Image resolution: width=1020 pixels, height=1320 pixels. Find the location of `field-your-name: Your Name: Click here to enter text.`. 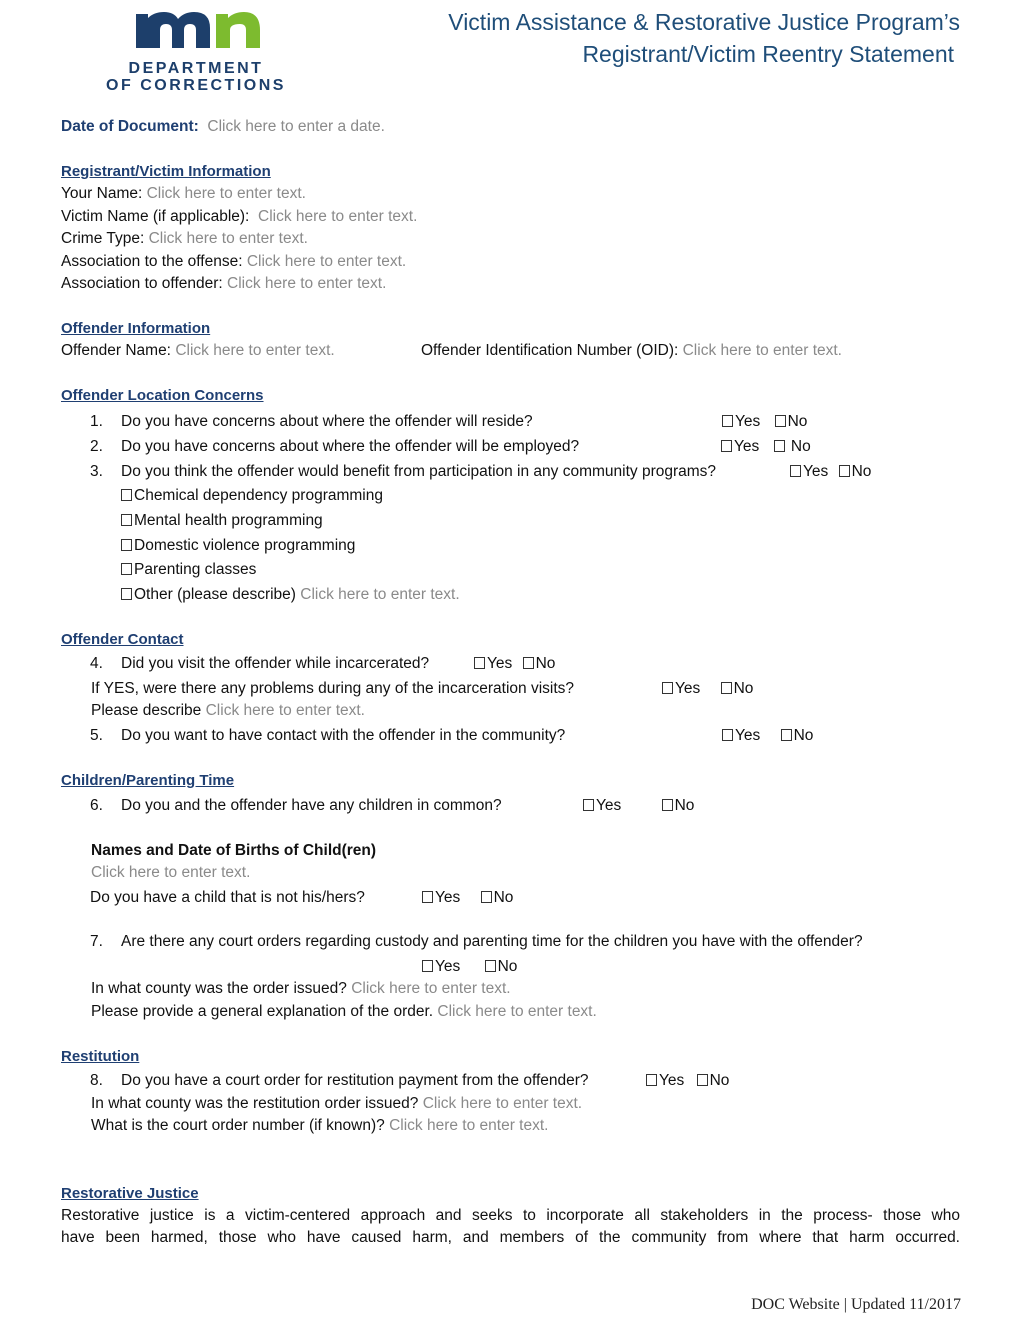

field-your-name: Your Name: Click here to enter text. is located at coordinates (183, 194).